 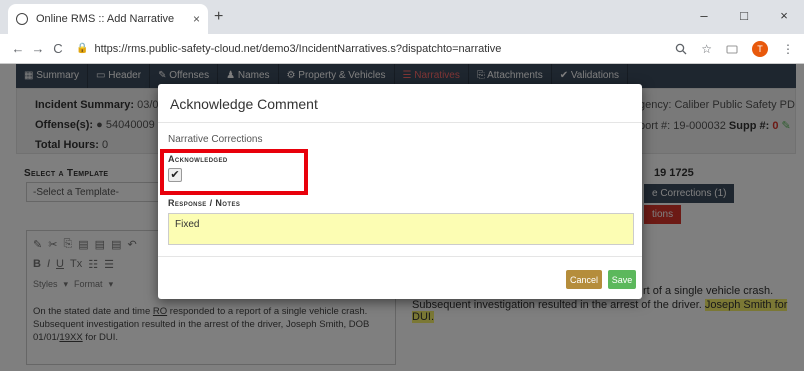 I want to click on zoom-icon, so click(x=681, y=49).